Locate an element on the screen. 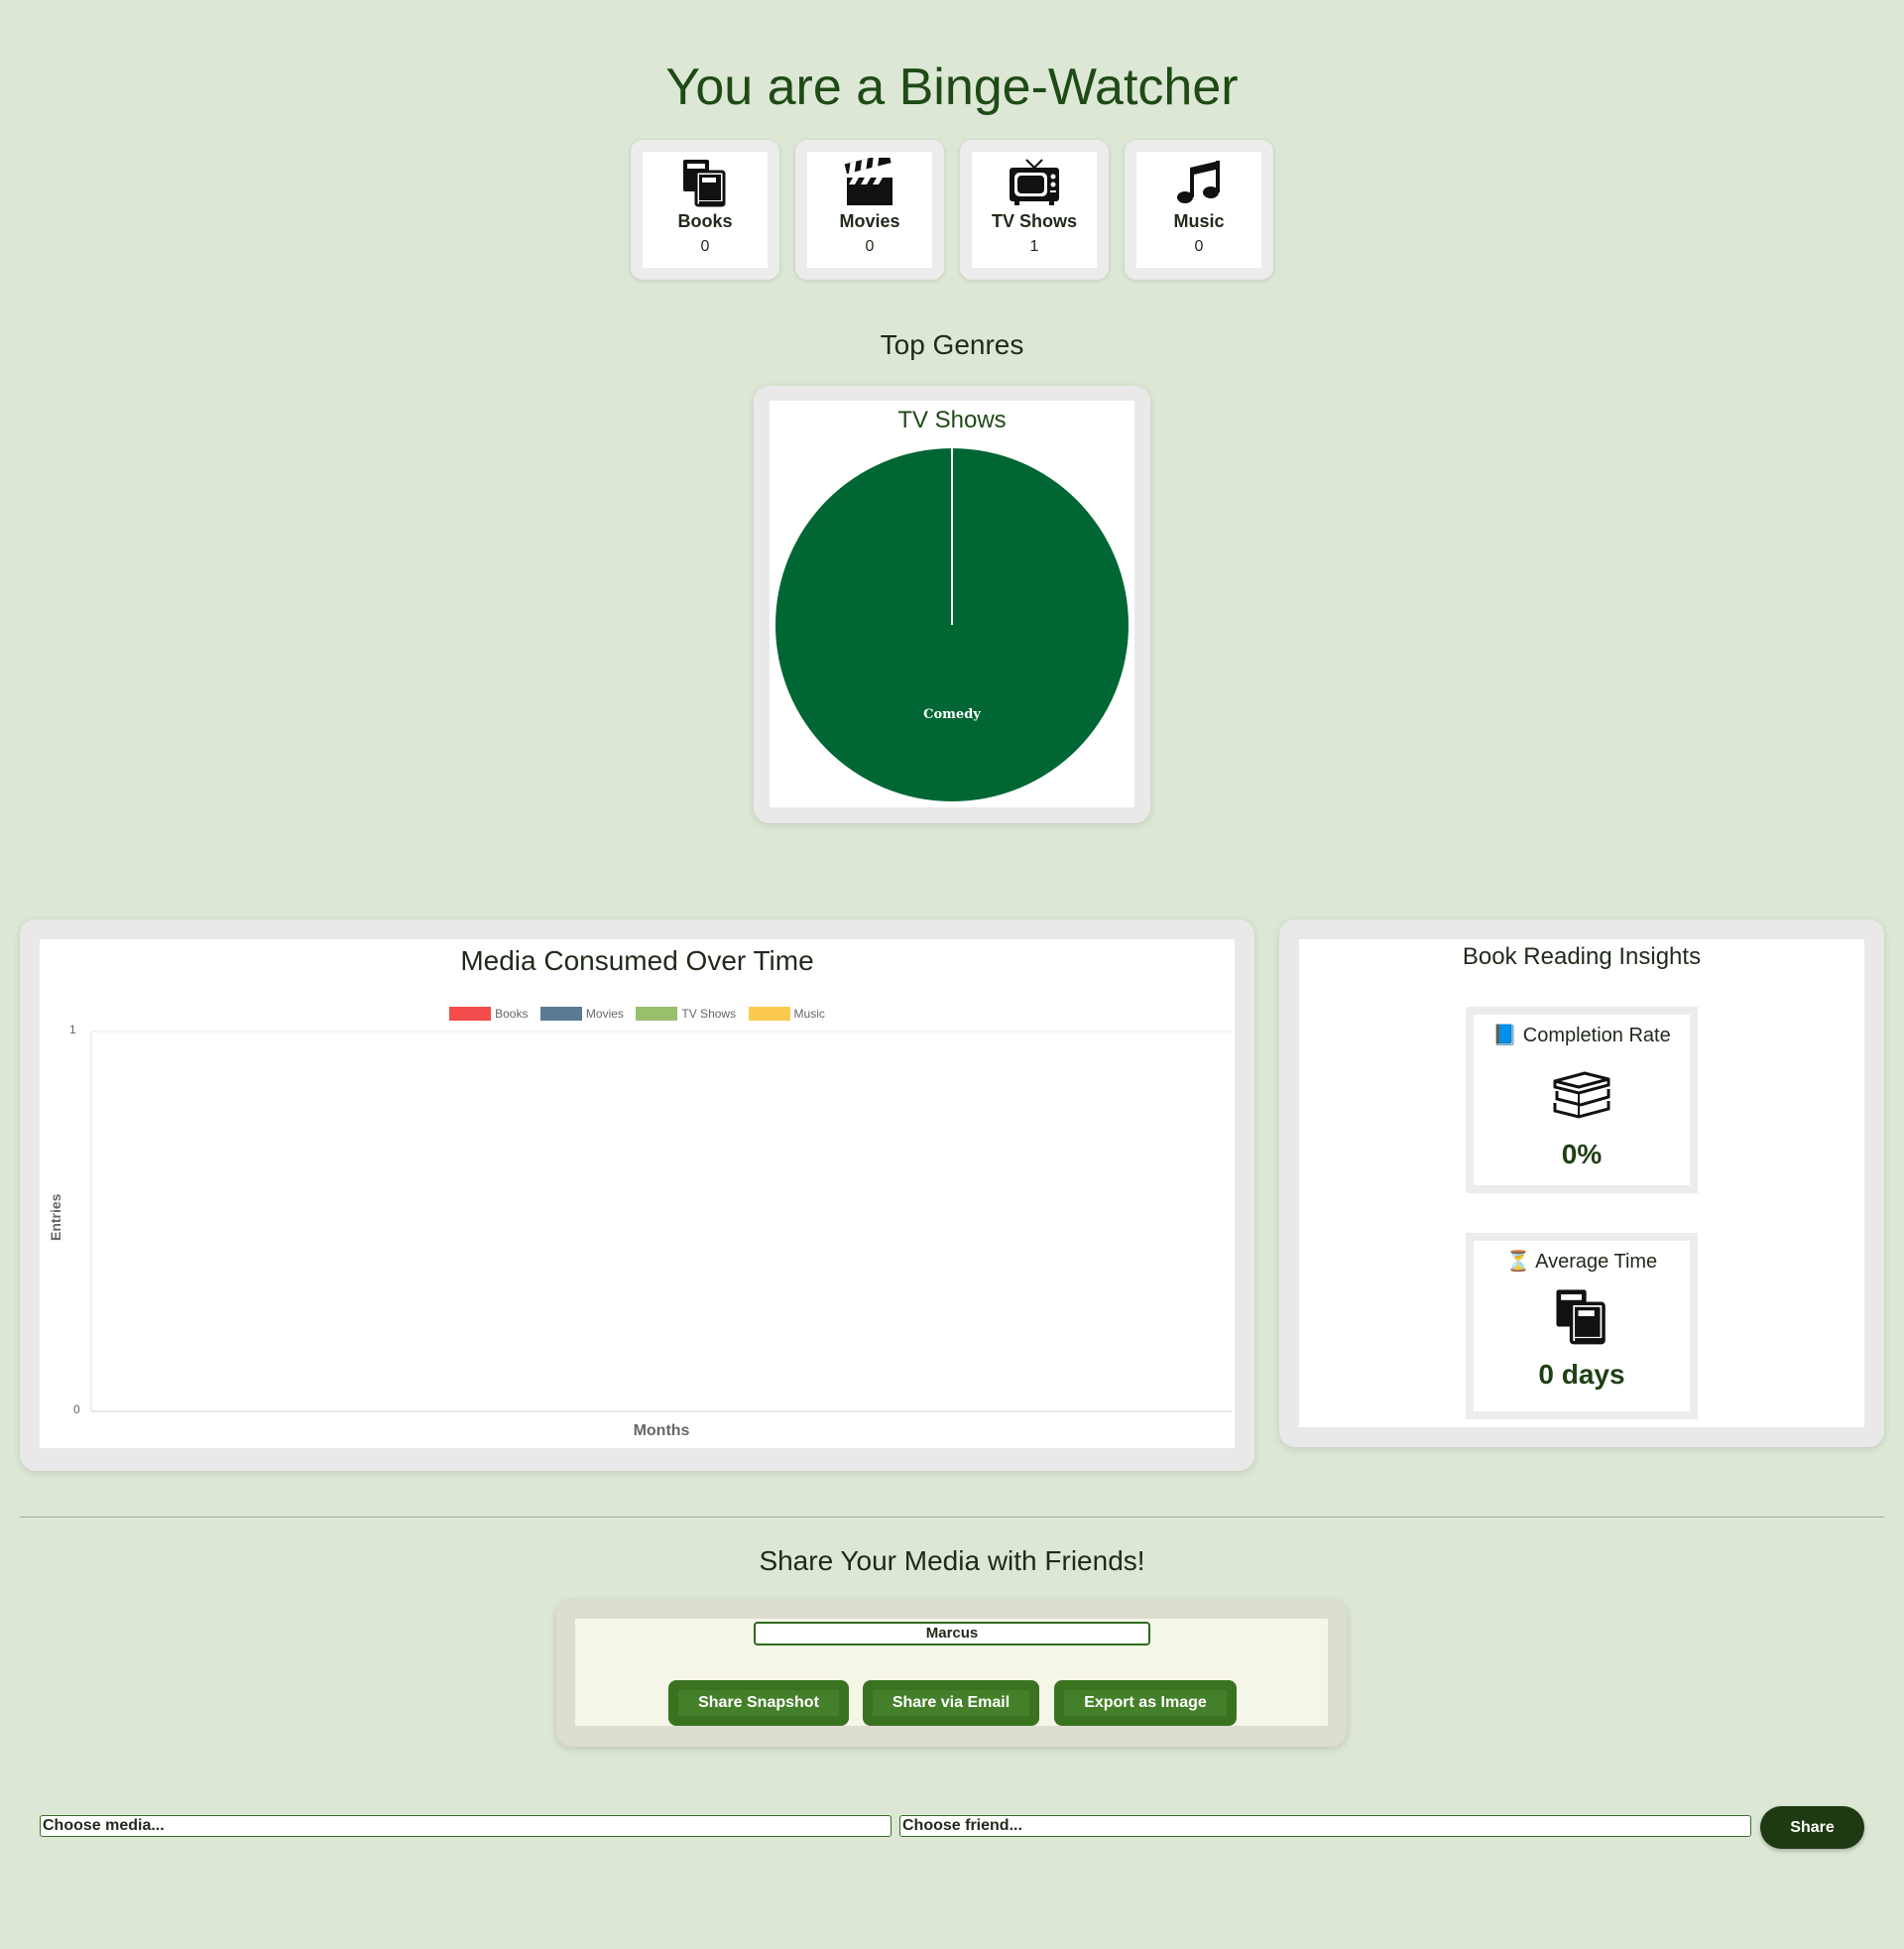 The width and height of the screenshot is (1904, 1949). hourglass-icon: ⏳ is located at coordinates (1518, 1262).